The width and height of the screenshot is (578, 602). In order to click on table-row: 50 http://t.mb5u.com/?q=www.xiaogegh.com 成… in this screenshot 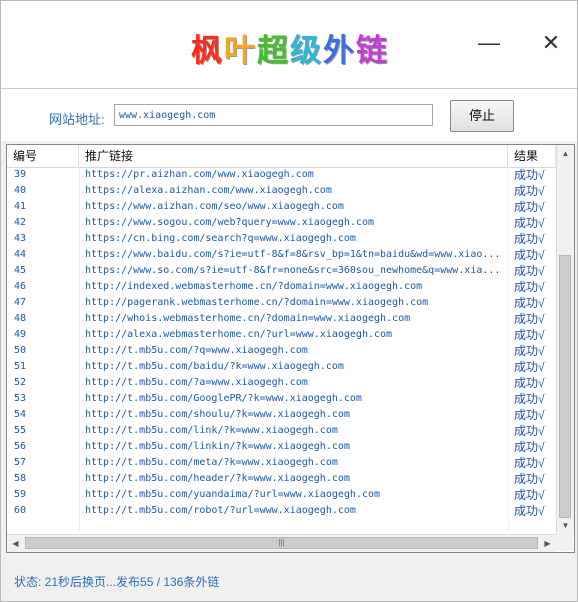, I will do `click(281, 351)`.